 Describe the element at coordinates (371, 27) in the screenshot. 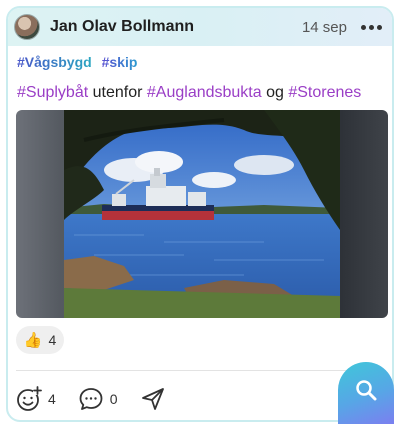

I see `more-dots-icon` at that location.